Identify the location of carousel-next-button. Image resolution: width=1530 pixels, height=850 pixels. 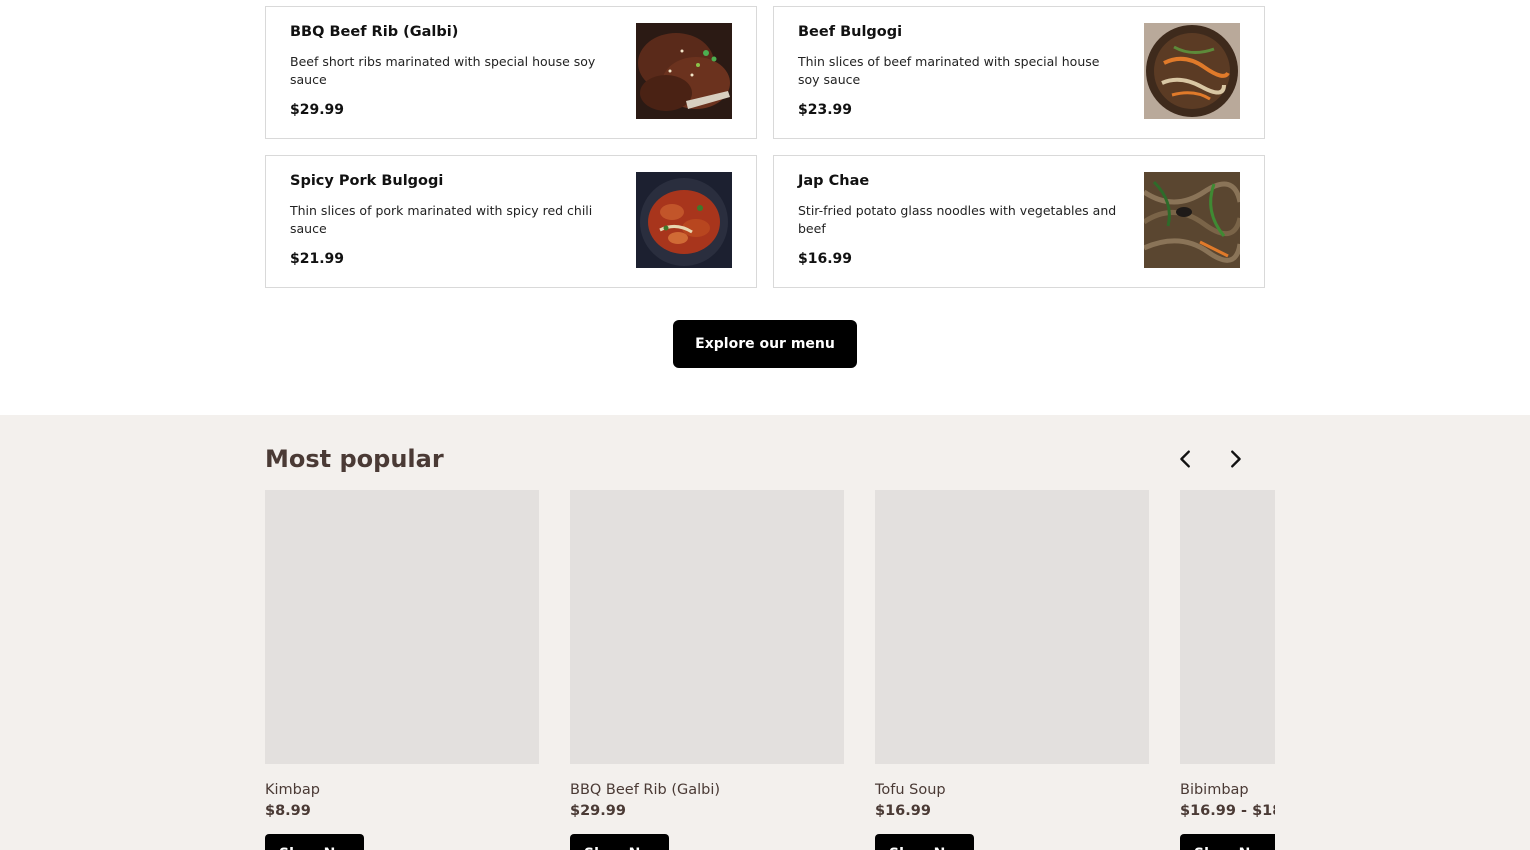
(1235, 459).